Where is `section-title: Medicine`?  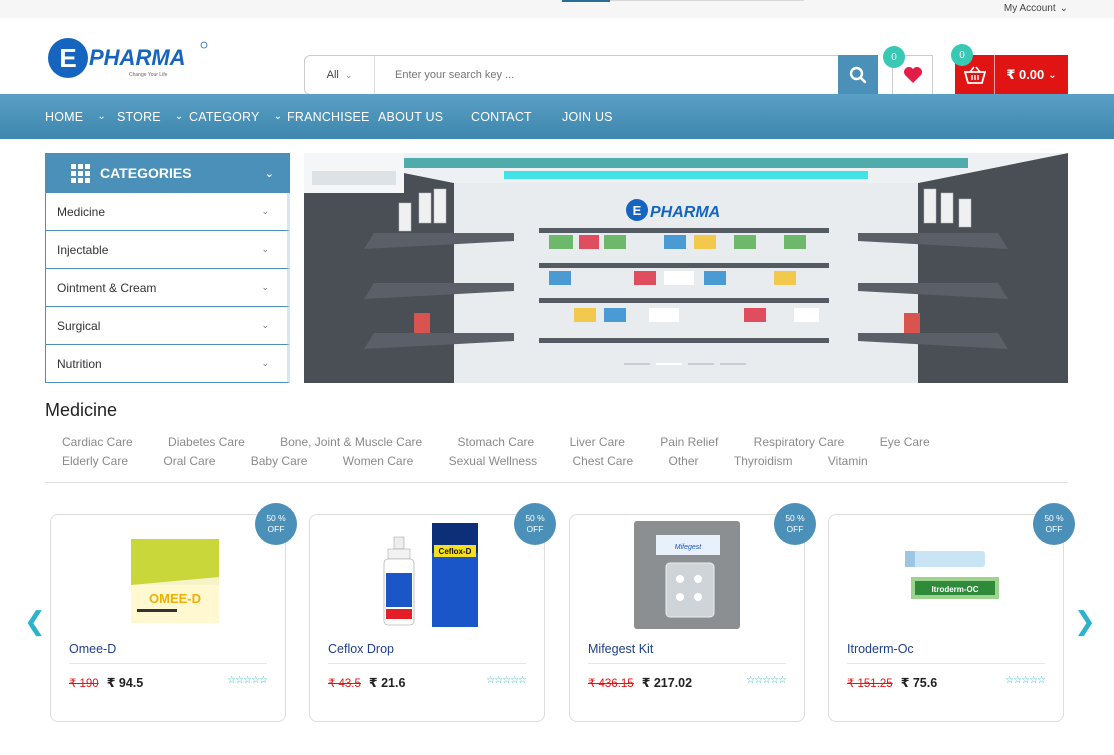 section-title: Medicine is located at coordinates (81, 410).